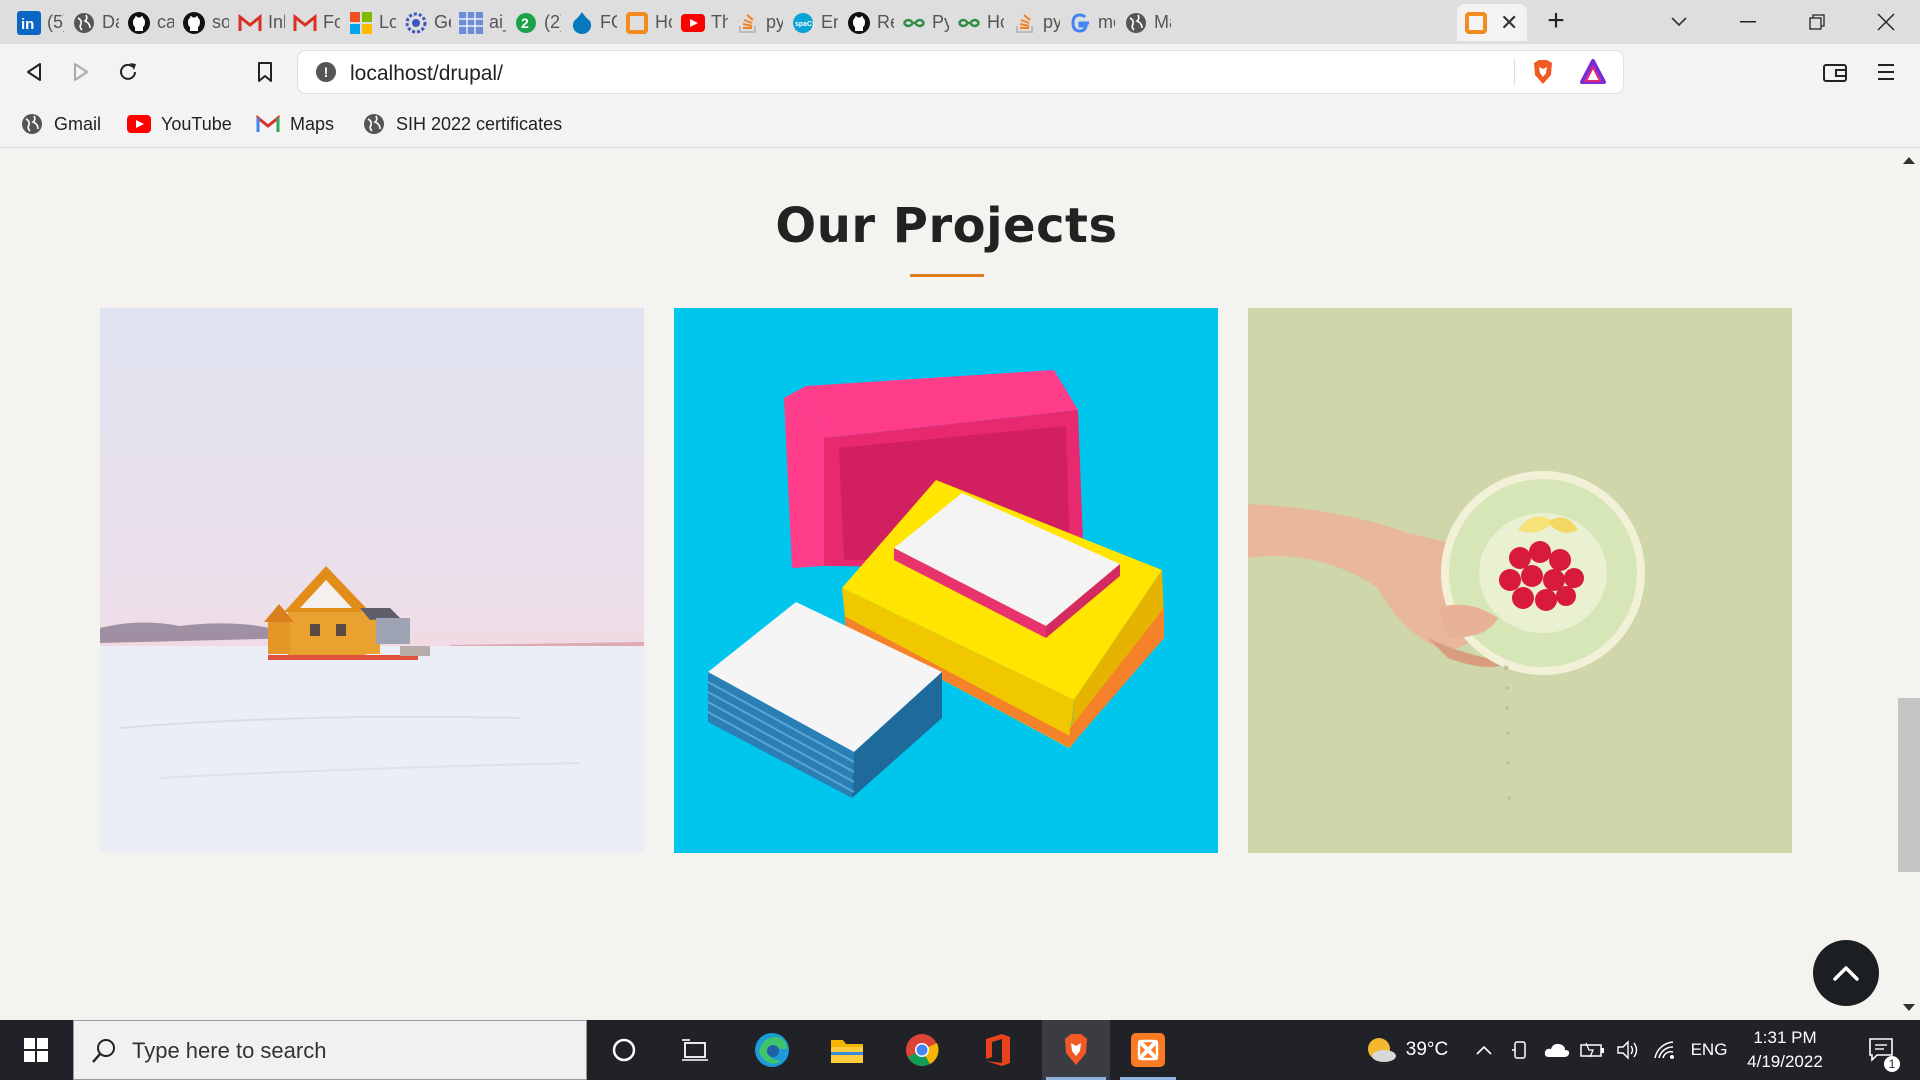 This screenshot has width=1920, height=1080. I want to click on volume-icon, so click(1627, 1050).